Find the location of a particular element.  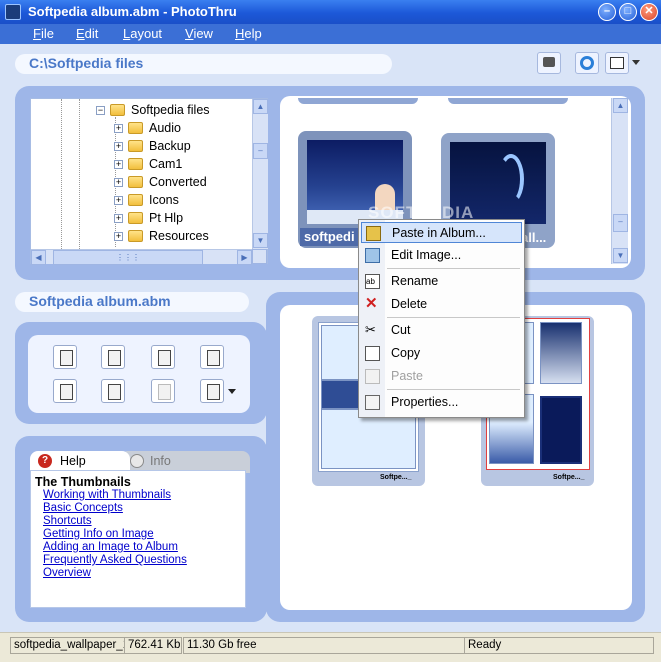

app-icon is located at coordinates (13, 12).